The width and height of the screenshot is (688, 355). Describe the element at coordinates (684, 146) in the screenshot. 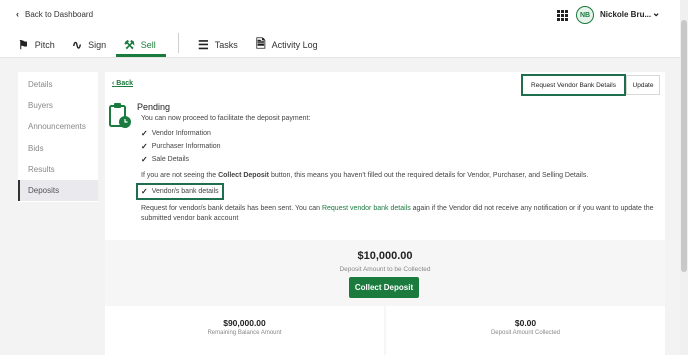

I see `scrollbar-thumb` at that location.